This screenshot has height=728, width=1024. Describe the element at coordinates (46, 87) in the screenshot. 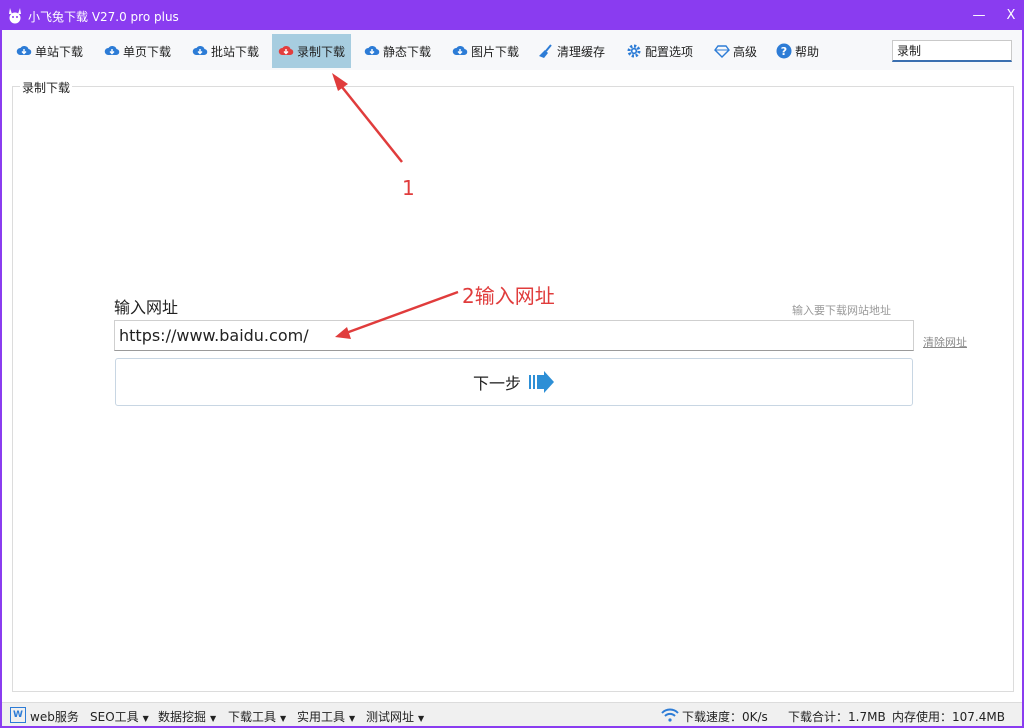

I see `group-title: 录制下载` at that location.